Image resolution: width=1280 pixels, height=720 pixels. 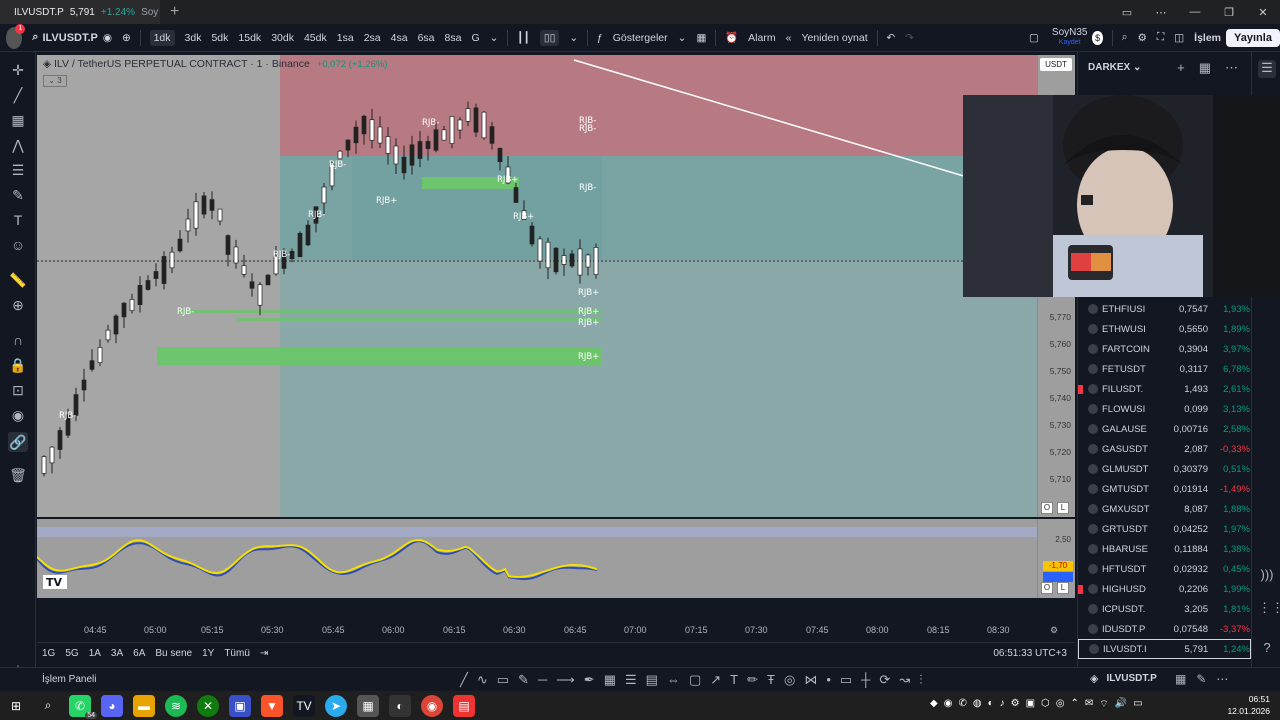 I want to click on replay-button: Yeniden oynat, so click(x=834, y=38).